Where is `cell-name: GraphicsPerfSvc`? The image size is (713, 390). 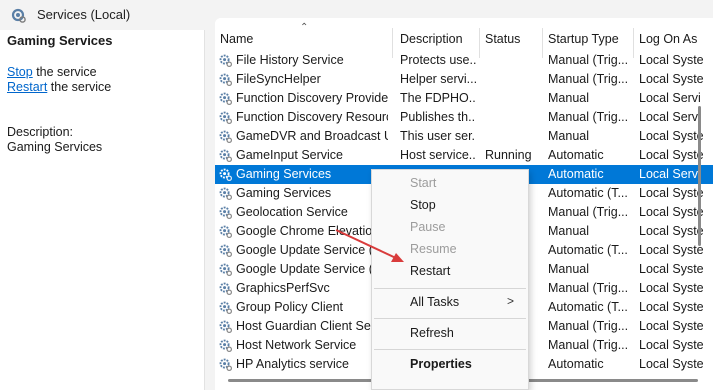
cell-name: GraphicsPerfSvc is located at coordinates (283, 288).